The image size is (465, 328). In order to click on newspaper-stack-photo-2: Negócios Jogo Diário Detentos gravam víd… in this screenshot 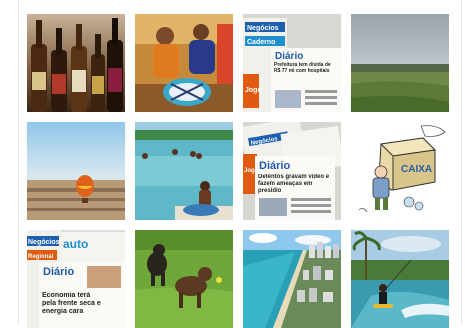, I will do `click(292, 171)`.